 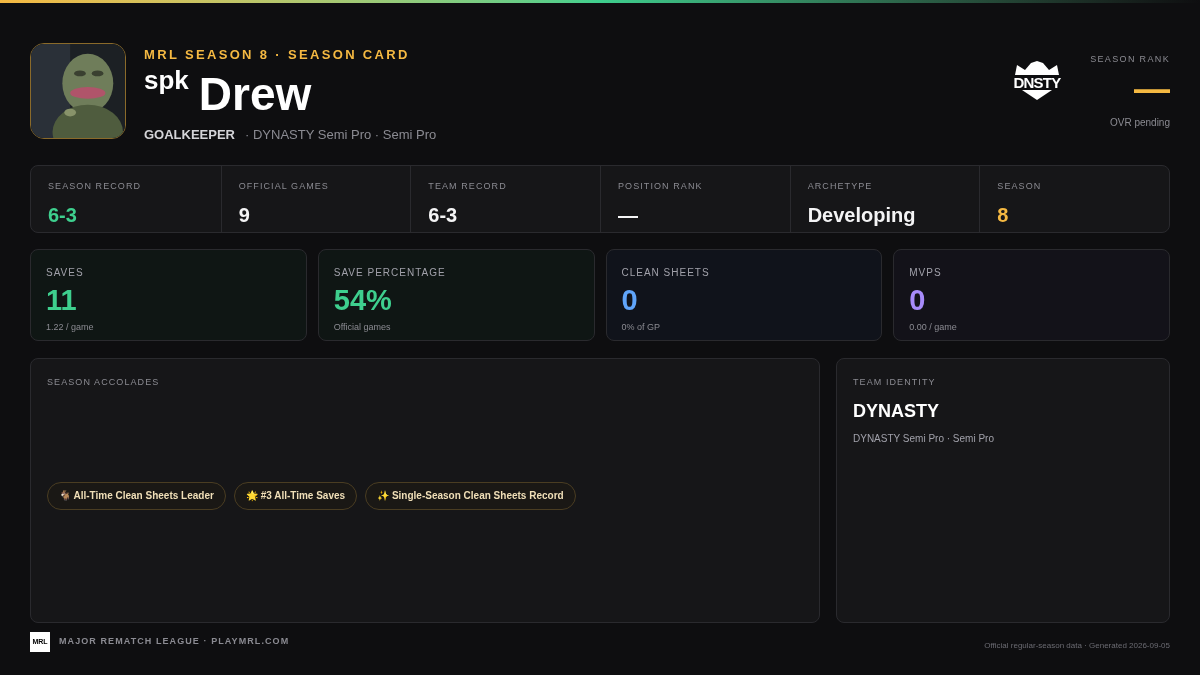 What do you see at coordinates (277, 55) in the screenshot?
I see `card-eyebrow: MRL SEASON 8 · SEASON CARD` at bounding box center [277, 55].